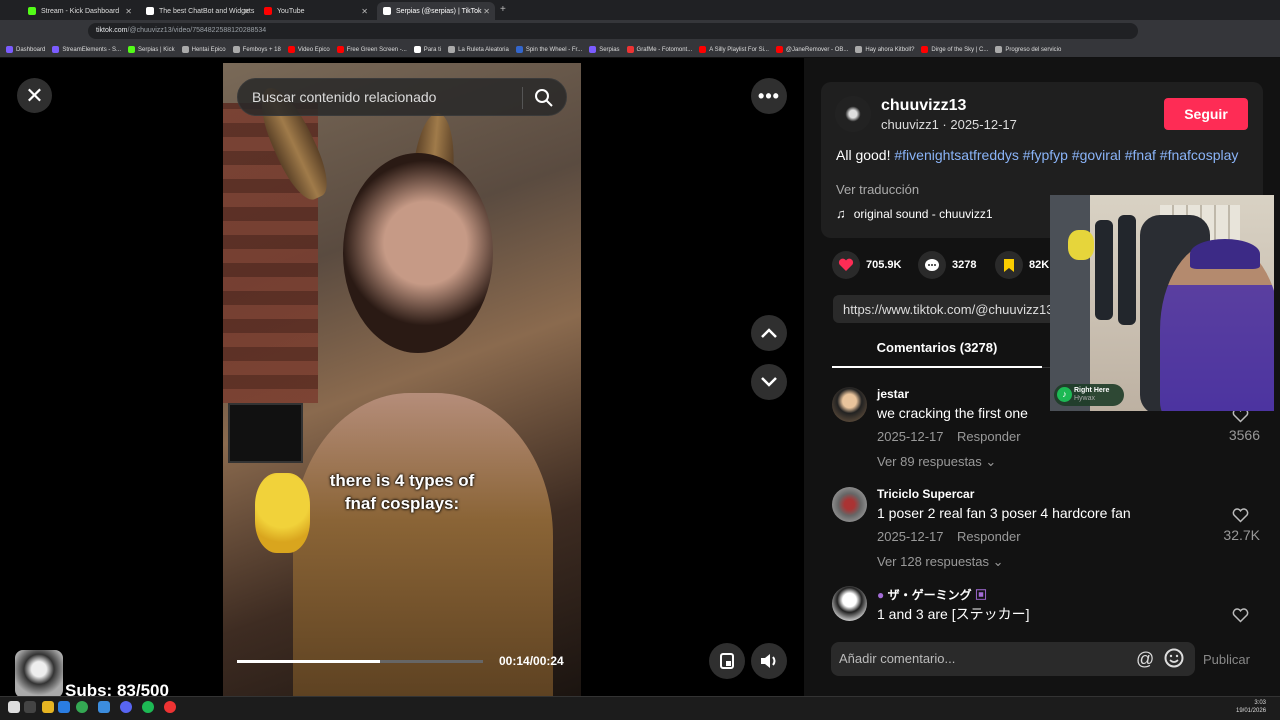 The height and width of the screenshot is (720, 1280). Describe the element at coordinates (30, 707) in the screenshot. I see `search-taskbar-icon` at that location.